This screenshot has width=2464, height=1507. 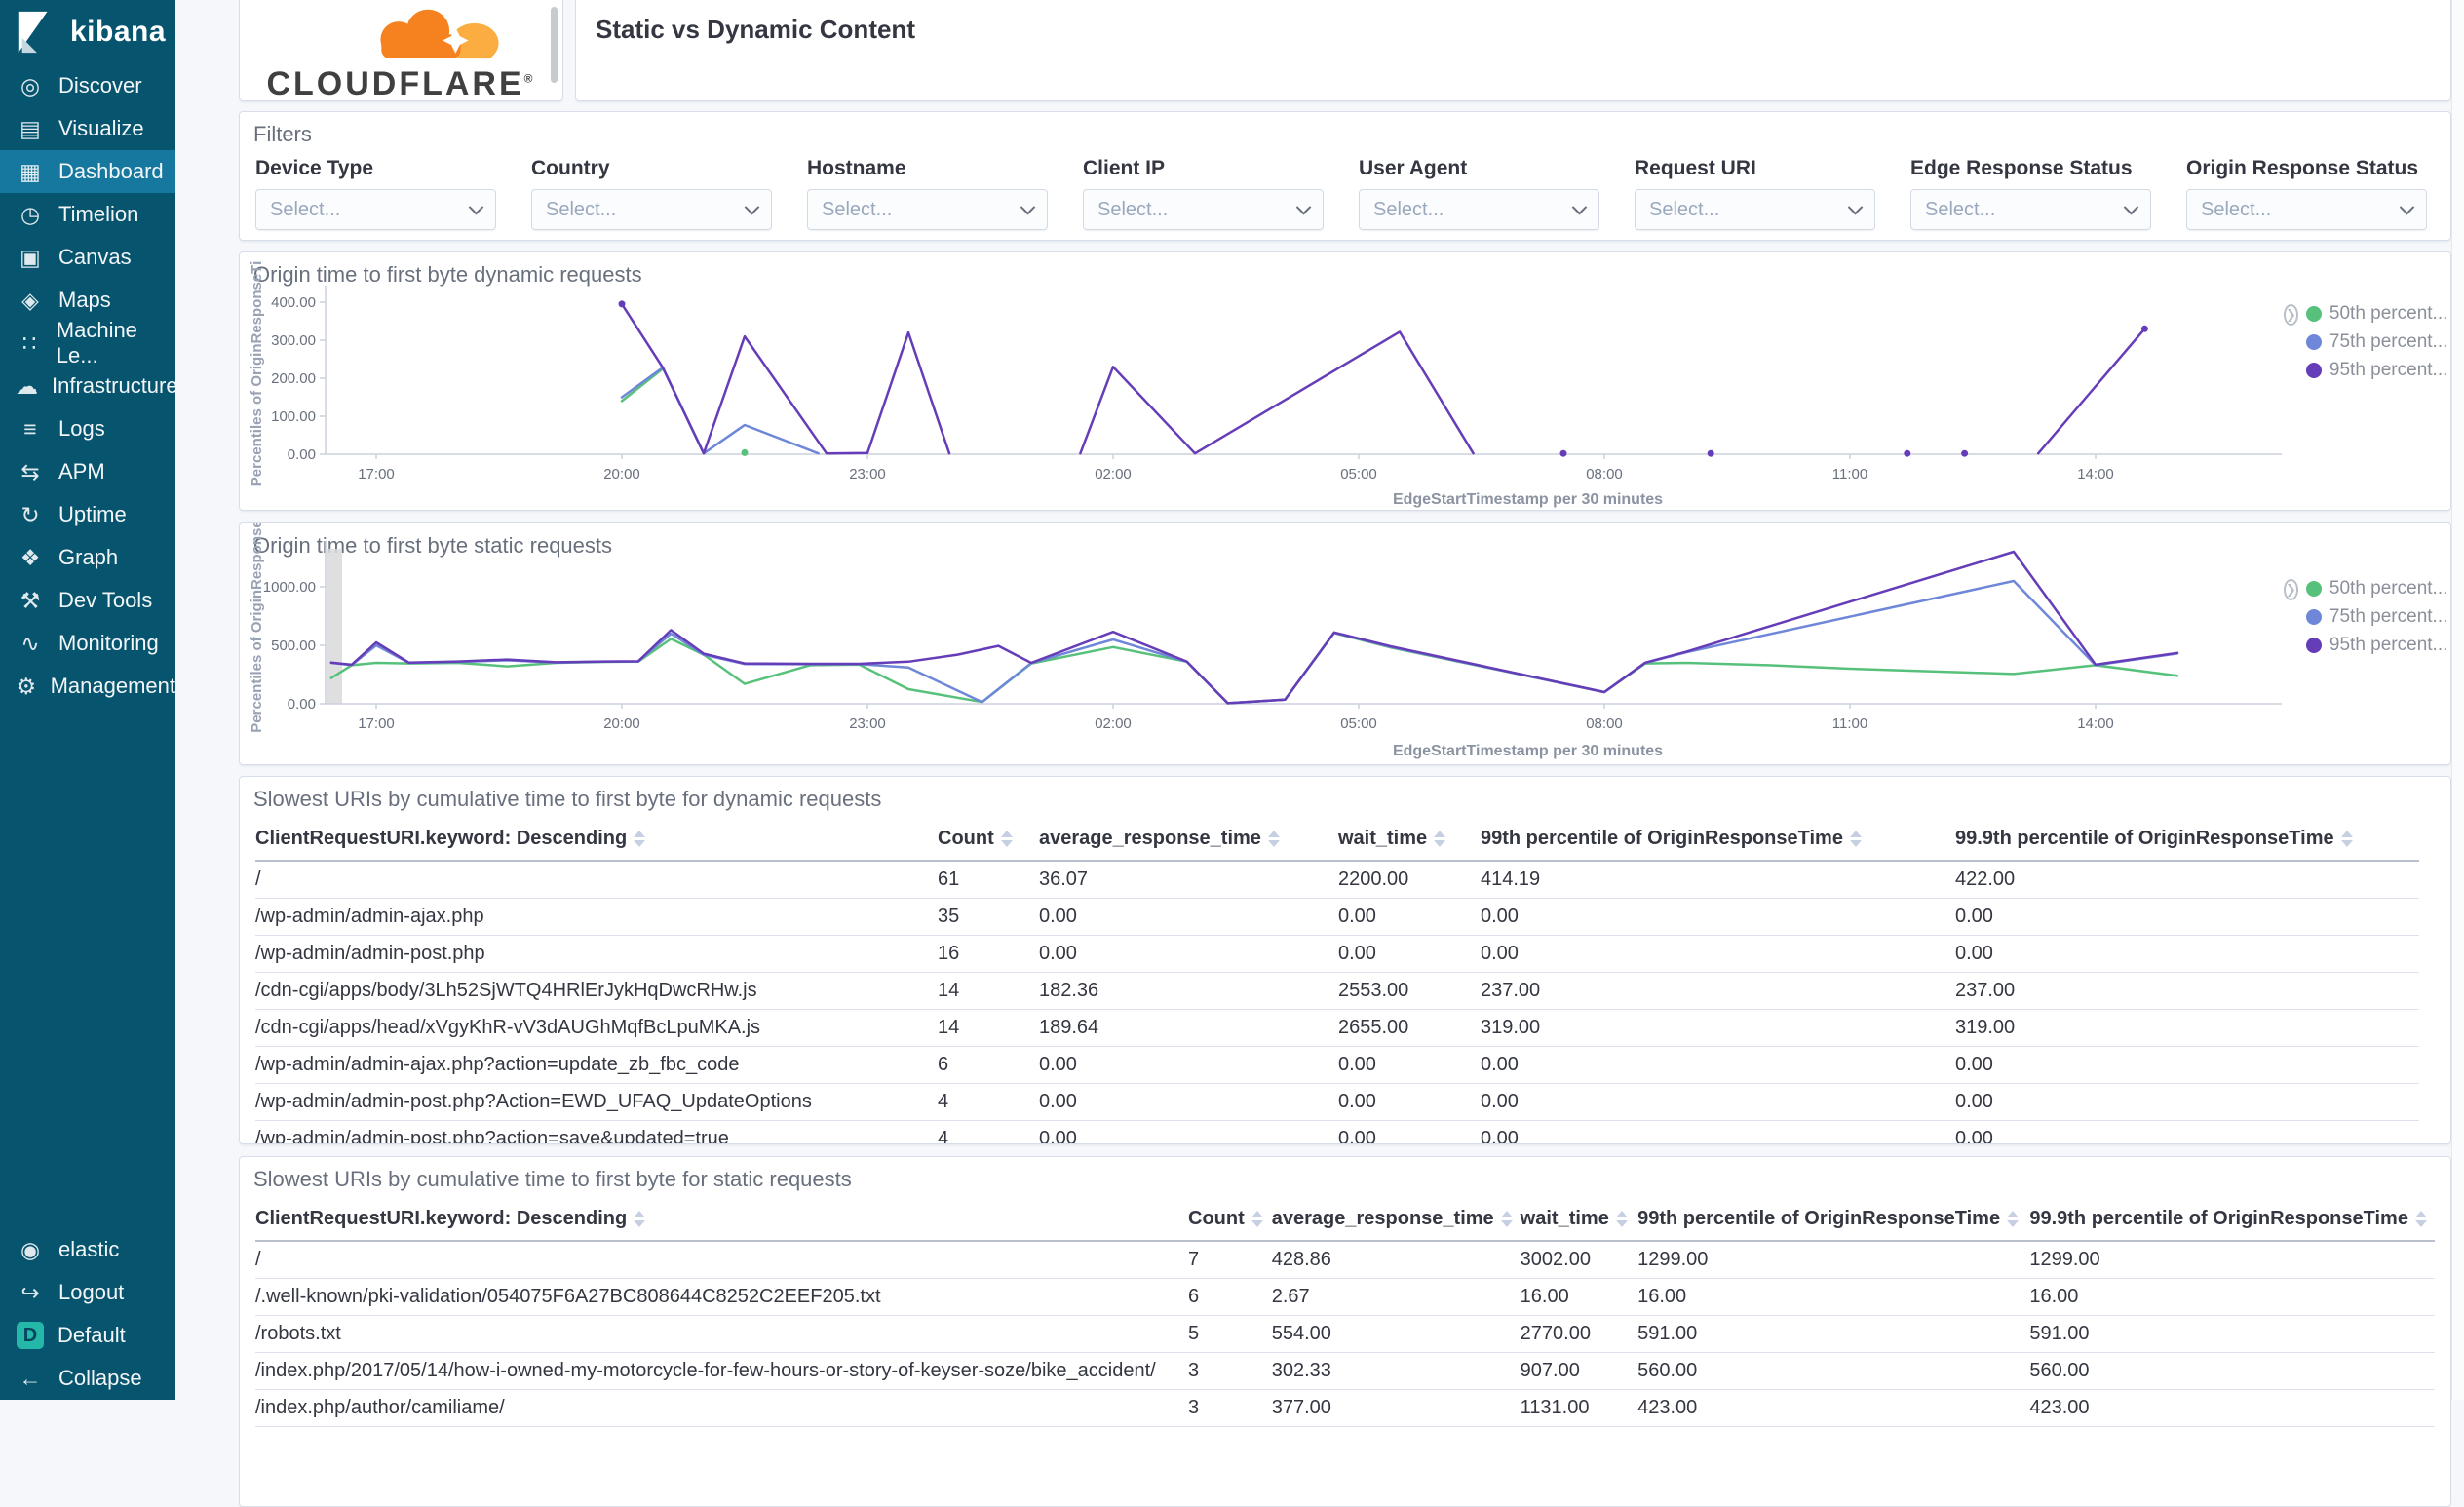 I want to click on sidebar-item-timelion: ◷ Timelion, so click(x=87, y=214).